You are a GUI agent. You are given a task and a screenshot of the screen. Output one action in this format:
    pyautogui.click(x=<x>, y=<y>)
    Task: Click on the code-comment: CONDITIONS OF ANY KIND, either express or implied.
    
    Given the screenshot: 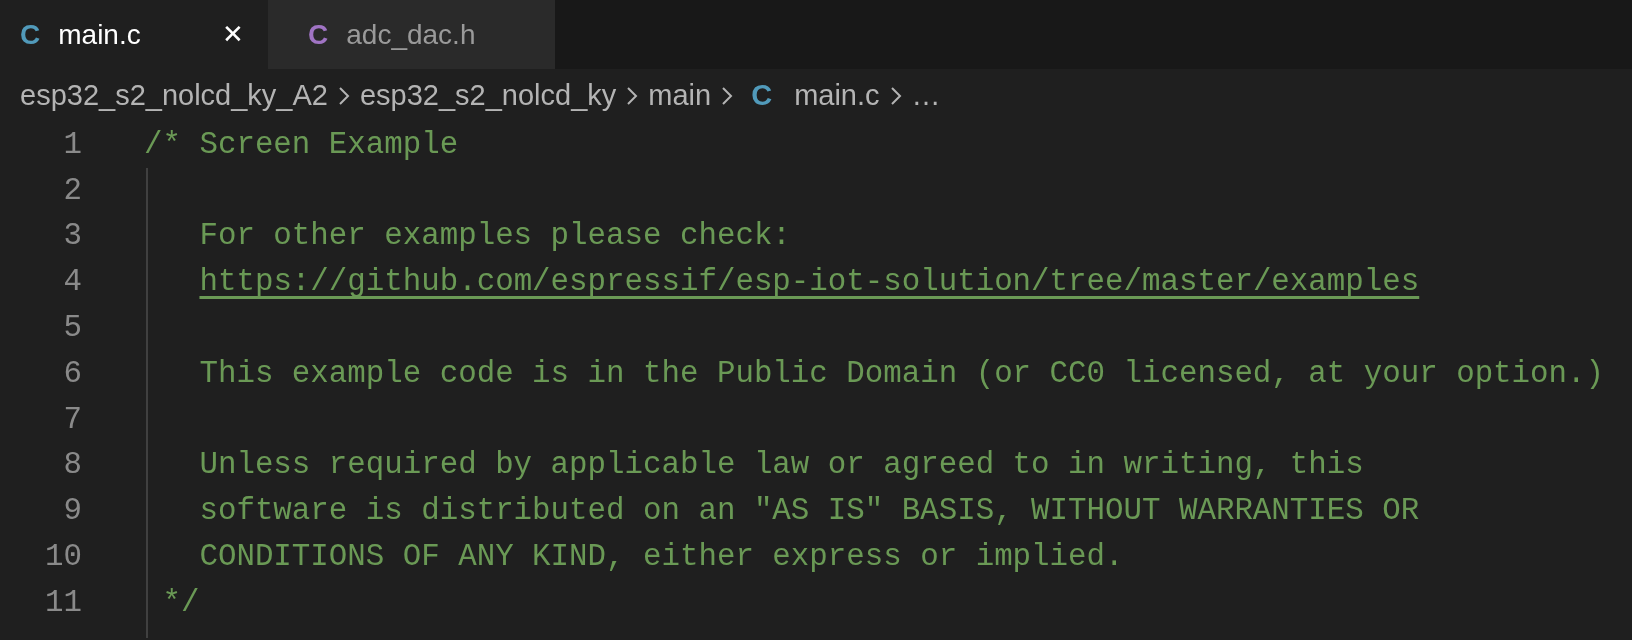 What is the action you would take?
    pyautogui.click(x=661, y=557)
    